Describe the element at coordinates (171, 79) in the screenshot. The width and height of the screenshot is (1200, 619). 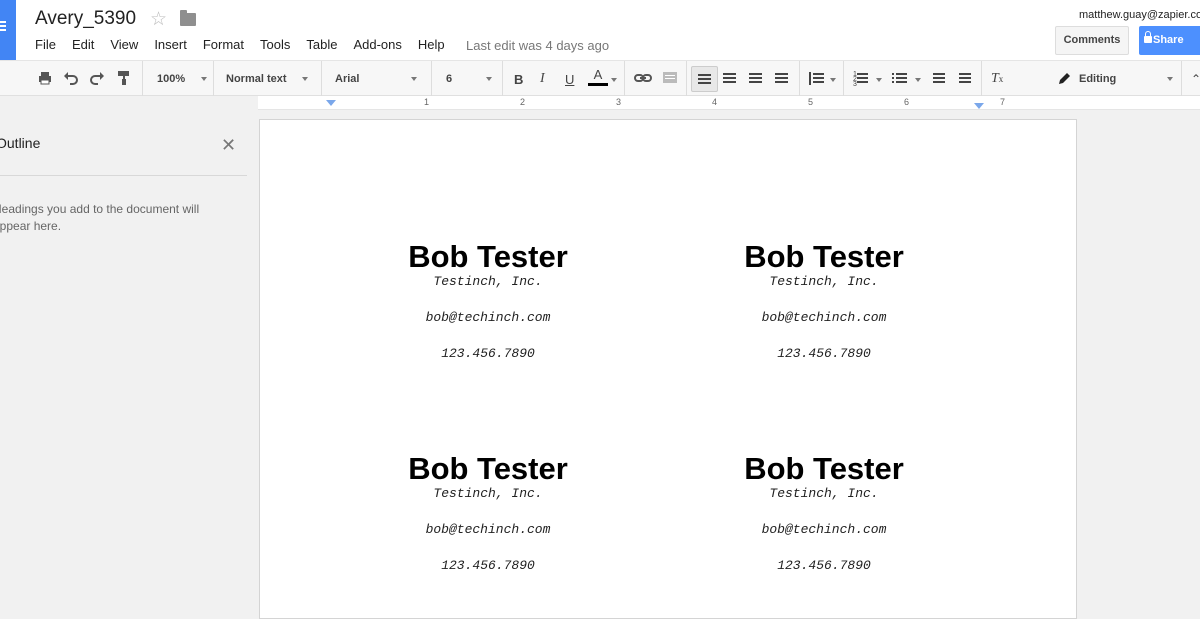
I see `zoom-value: 100%` at that location.